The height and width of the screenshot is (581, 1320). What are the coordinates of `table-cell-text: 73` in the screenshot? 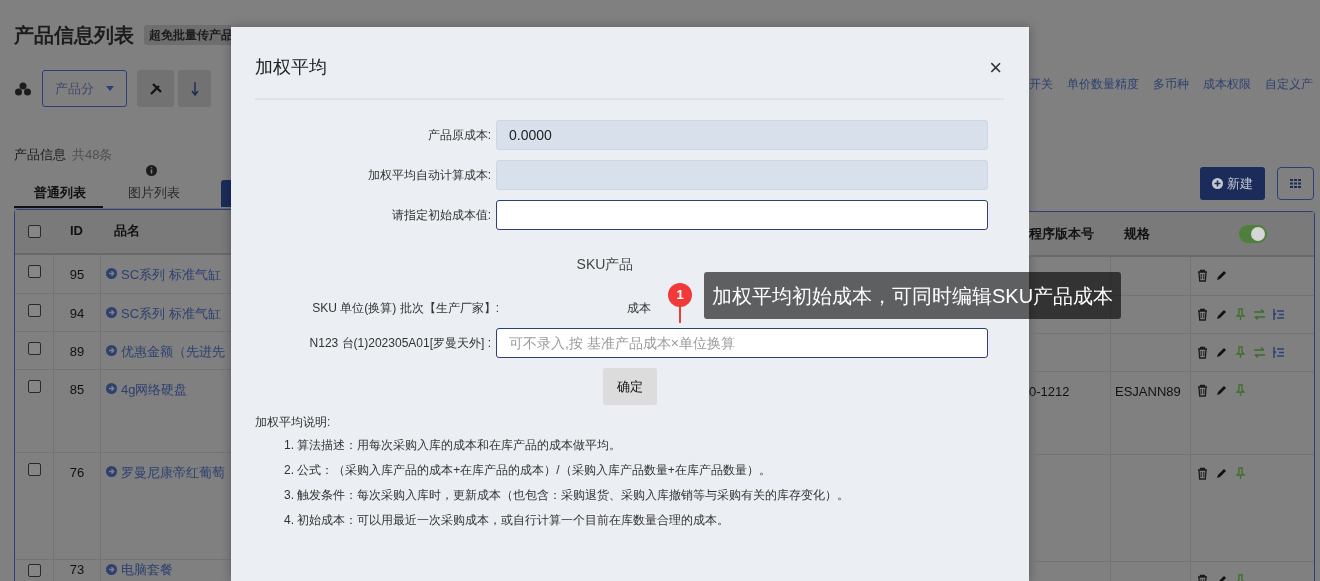 It's located at (77, 569).